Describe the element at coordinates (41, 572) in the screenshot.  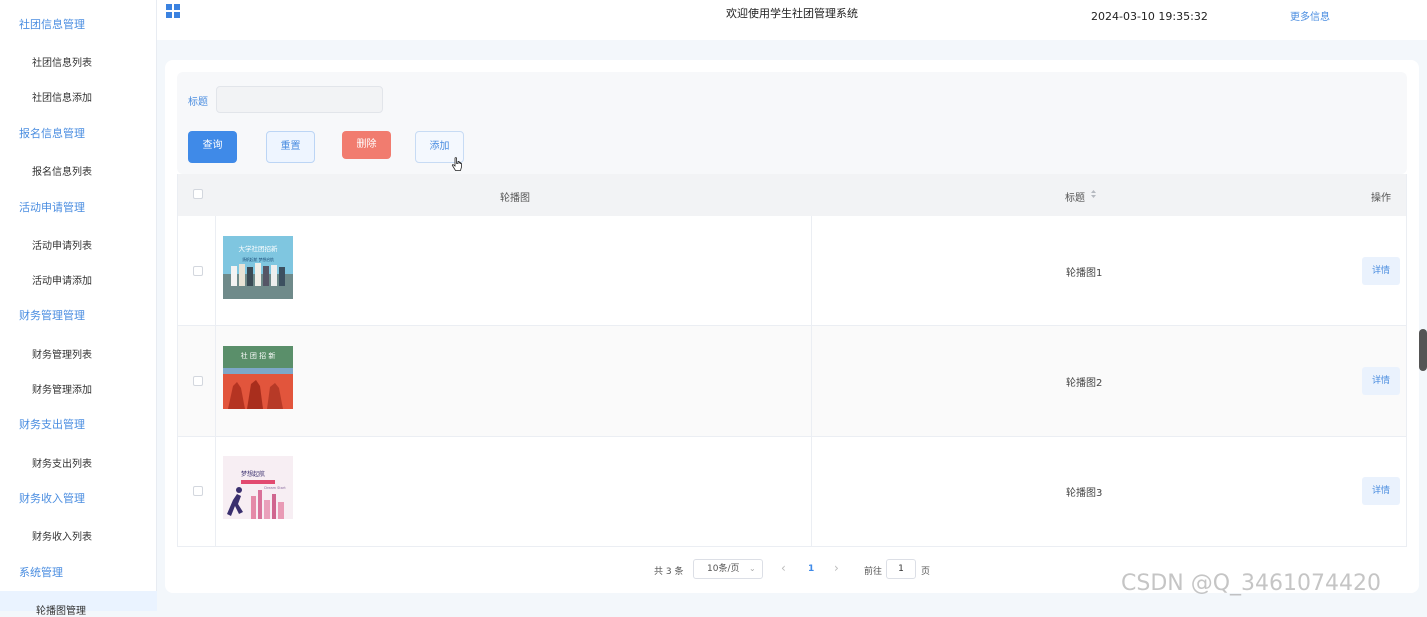
I see `sidebar-group-system: 系统管理` at that location.